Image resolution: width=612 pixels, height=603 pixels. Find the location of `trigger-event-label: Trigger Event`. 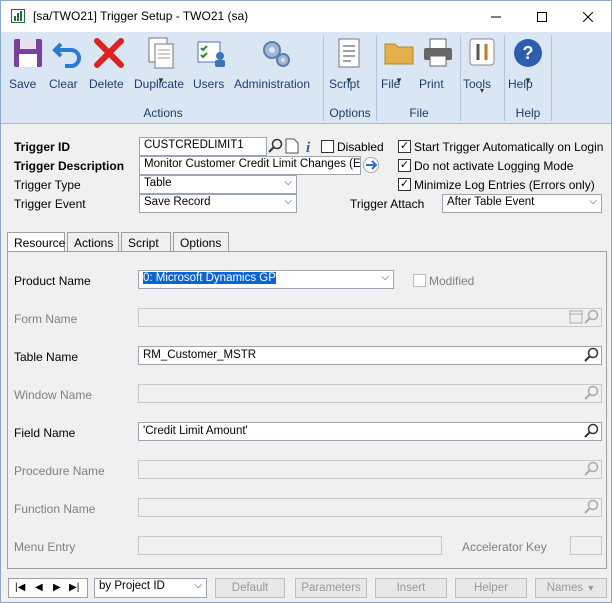

trigger-event-label: Trigger Event is located at coordinates (50, 204).